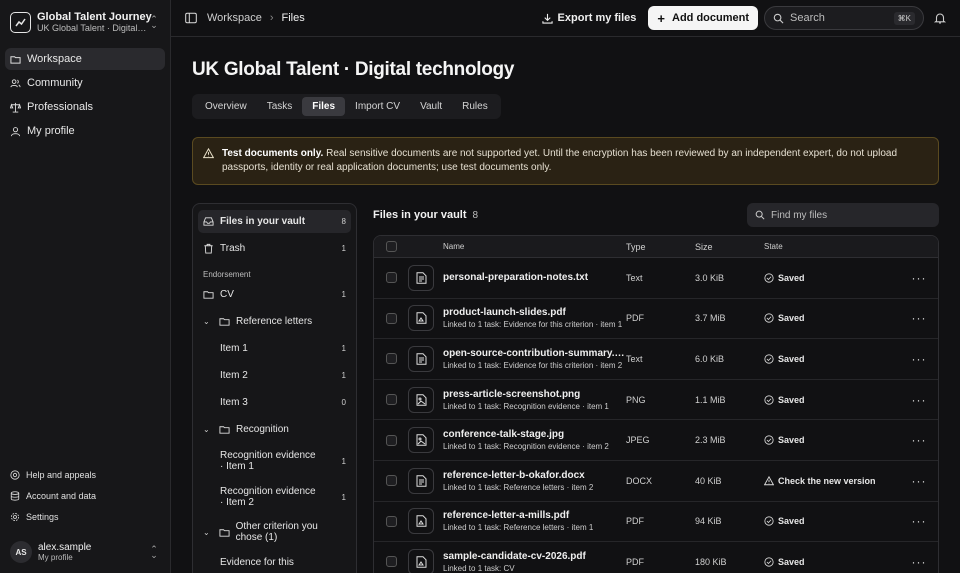 This screenshot has width=960, height=573. Describe the element at coordinates (61, 495) in the screenshot. I see `footer-label: Account and data` at that location.